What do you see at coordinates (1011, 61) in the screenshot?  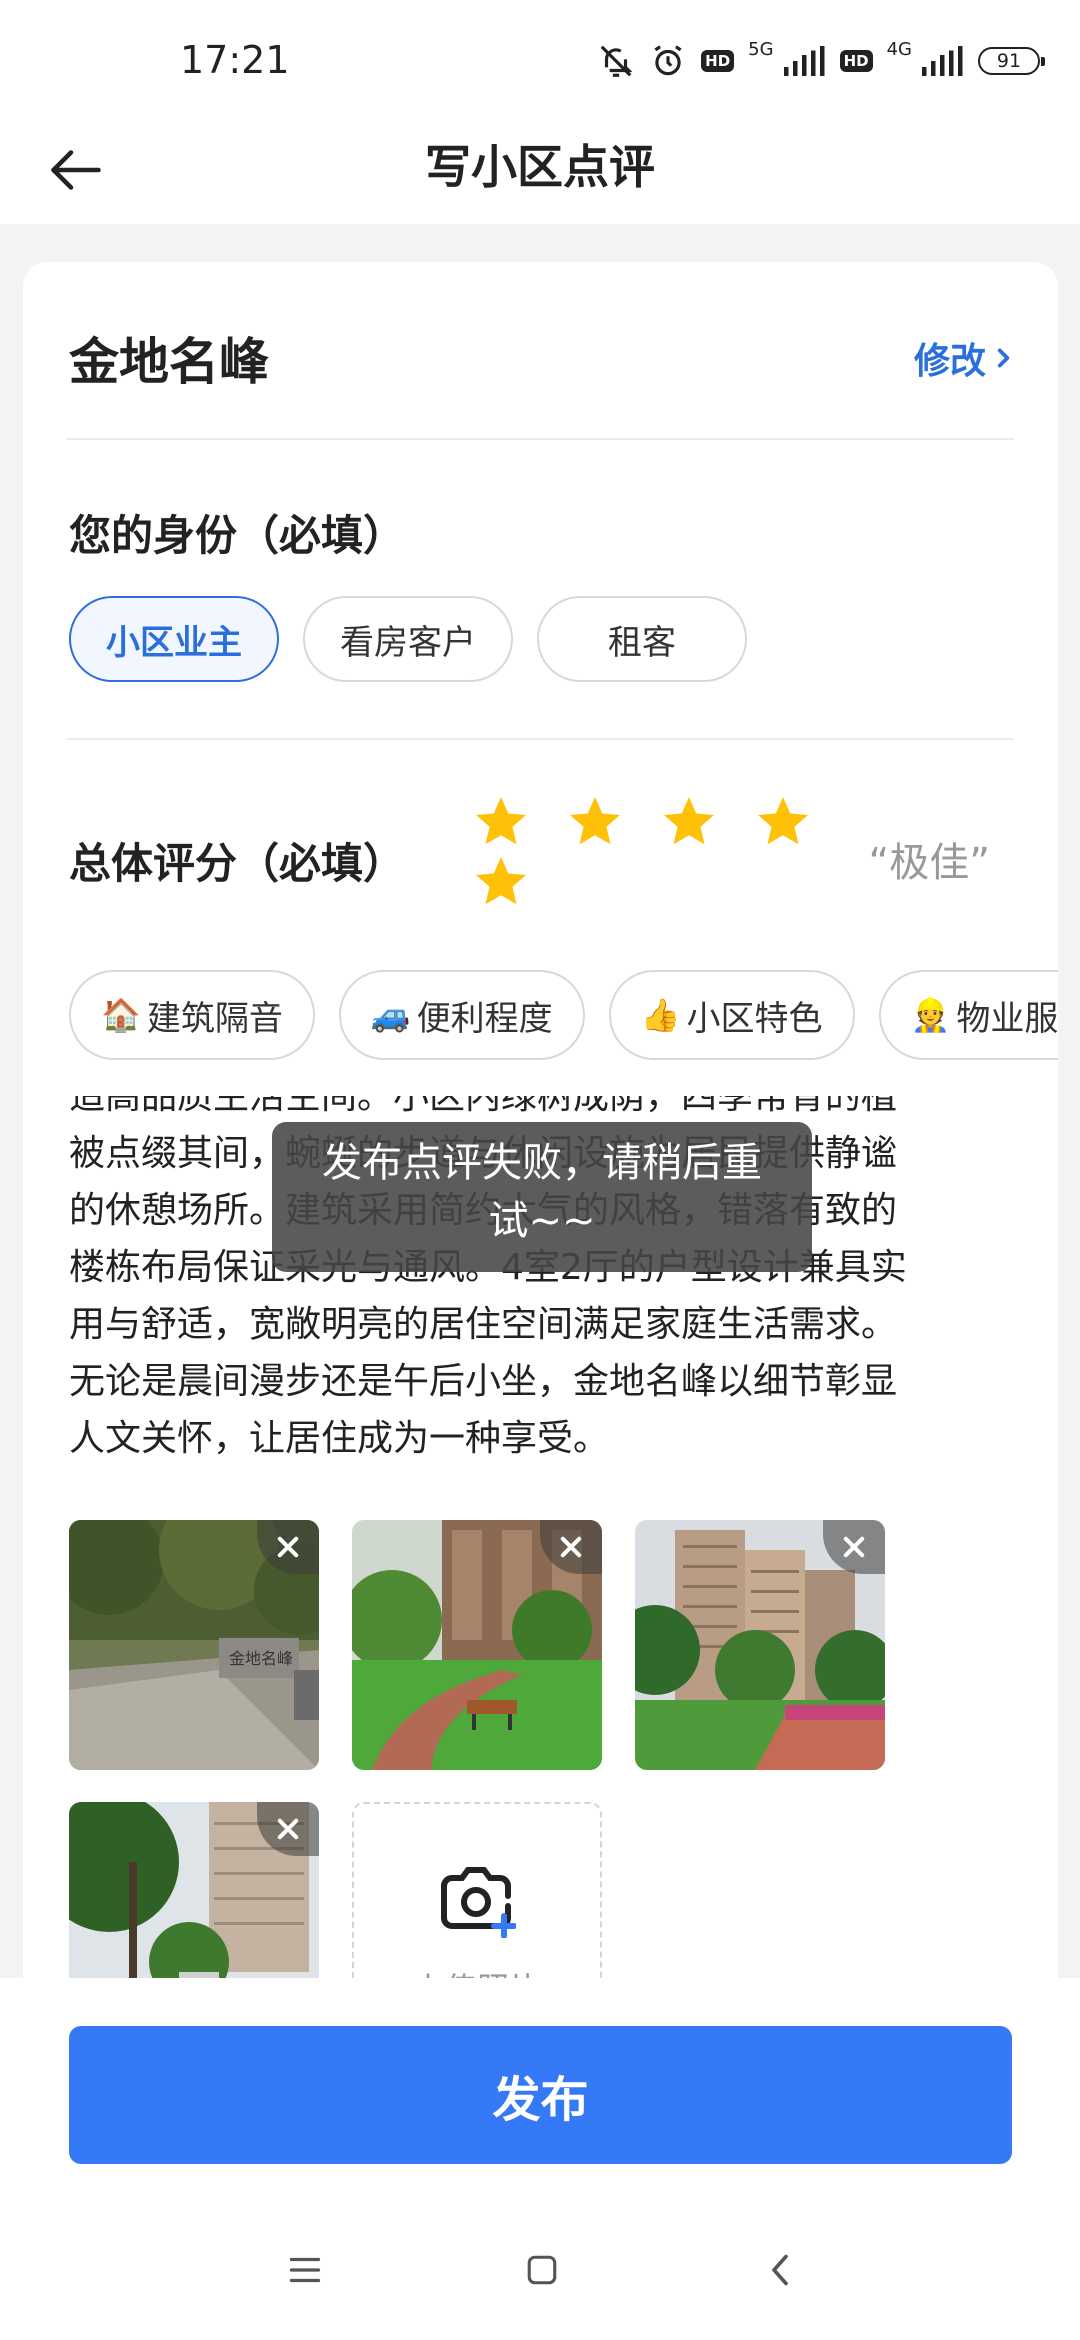 I see `battery-icon: 91` at bounding box center [1011, 61].